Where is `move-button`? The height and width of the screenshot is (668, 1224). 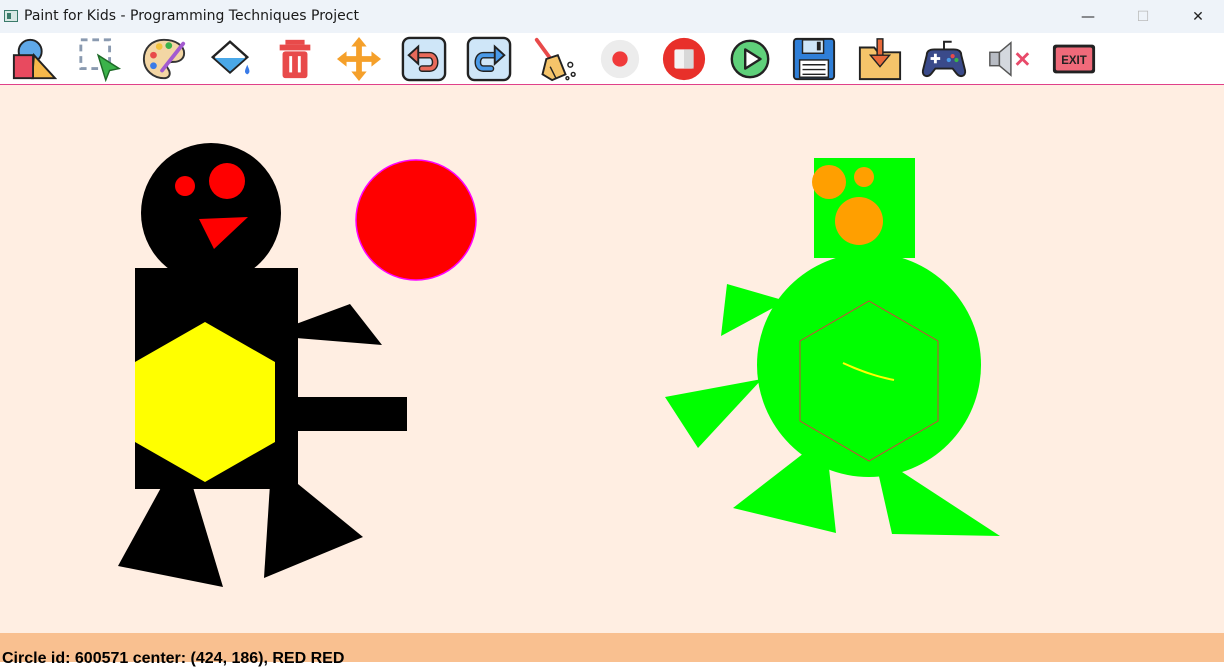 move-button is located at coordinates (359, 59).